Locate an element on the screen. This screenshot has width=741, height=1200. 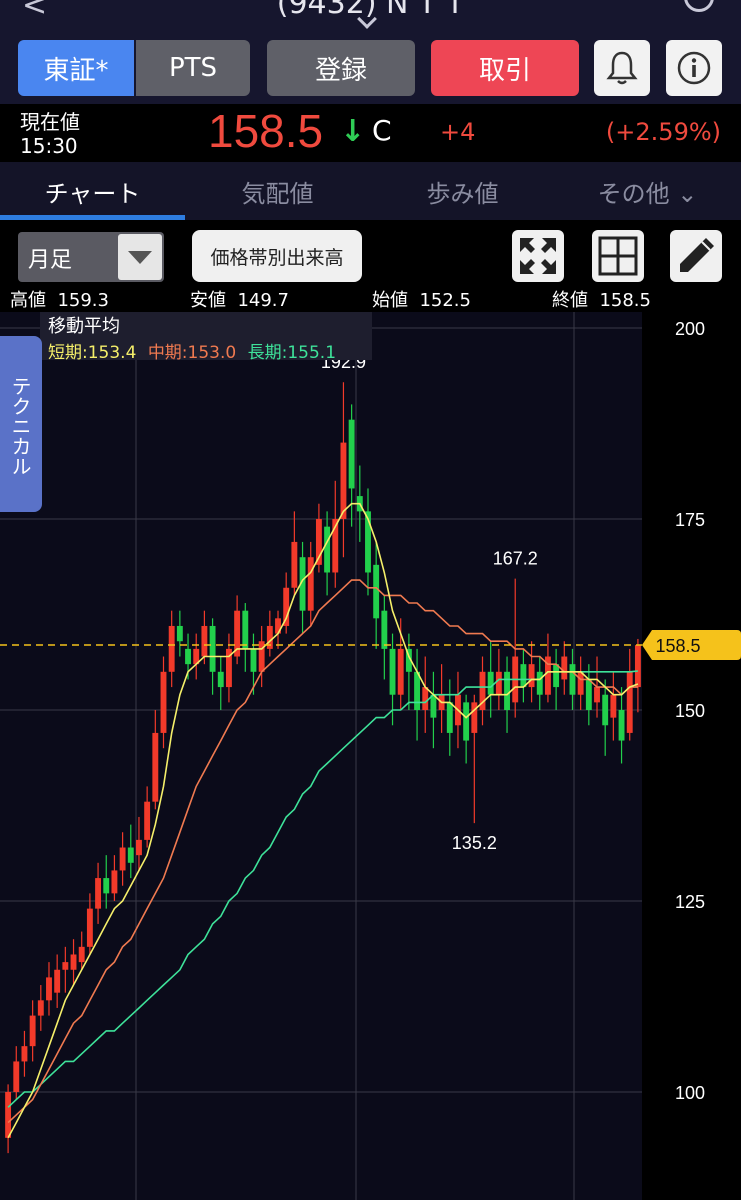
expand-icon is located at coordinates (538, 256).